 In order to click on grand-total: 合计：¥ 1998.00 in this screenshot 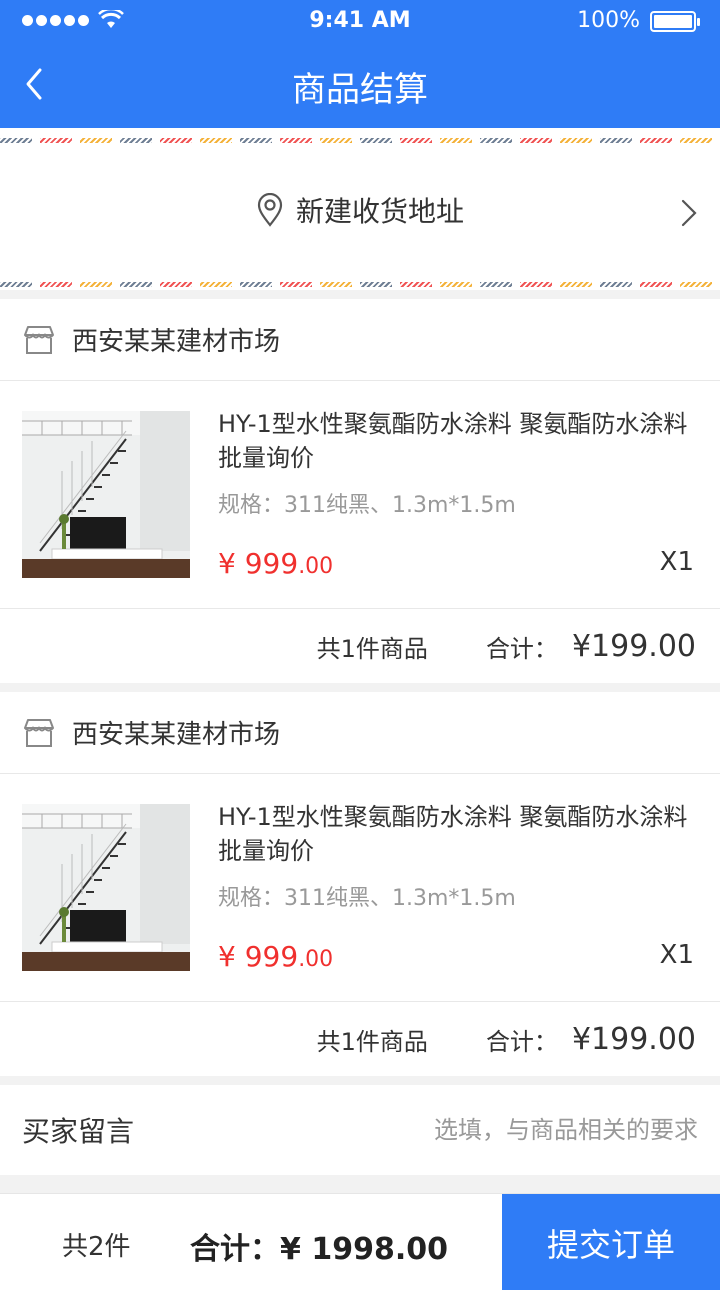, I will do `click(319, 1249)`.